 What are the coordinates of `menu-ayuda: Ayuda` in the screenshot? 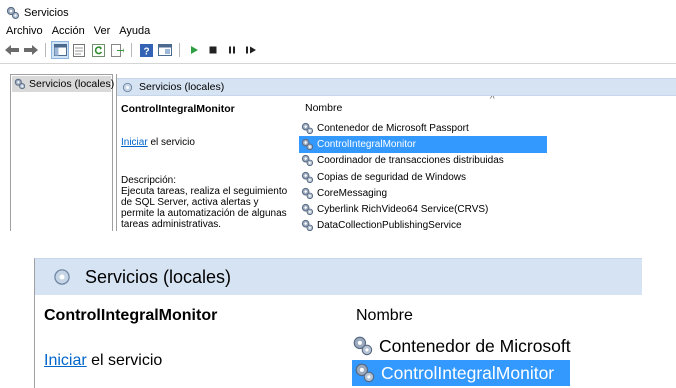 It's located at (134, 31).